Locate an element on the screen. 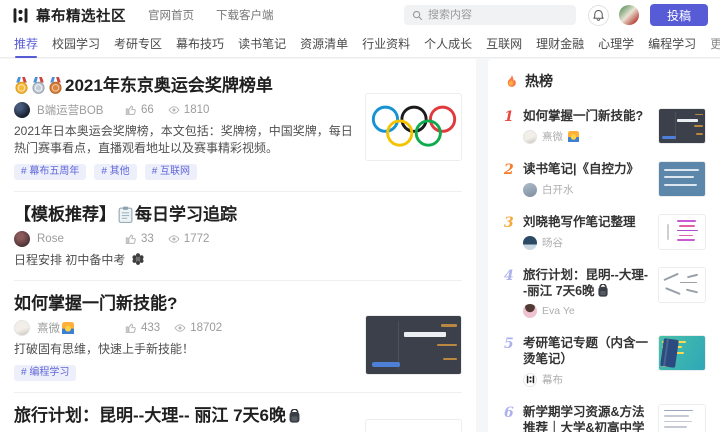  bell-icon is located at coordinates (598, 15).